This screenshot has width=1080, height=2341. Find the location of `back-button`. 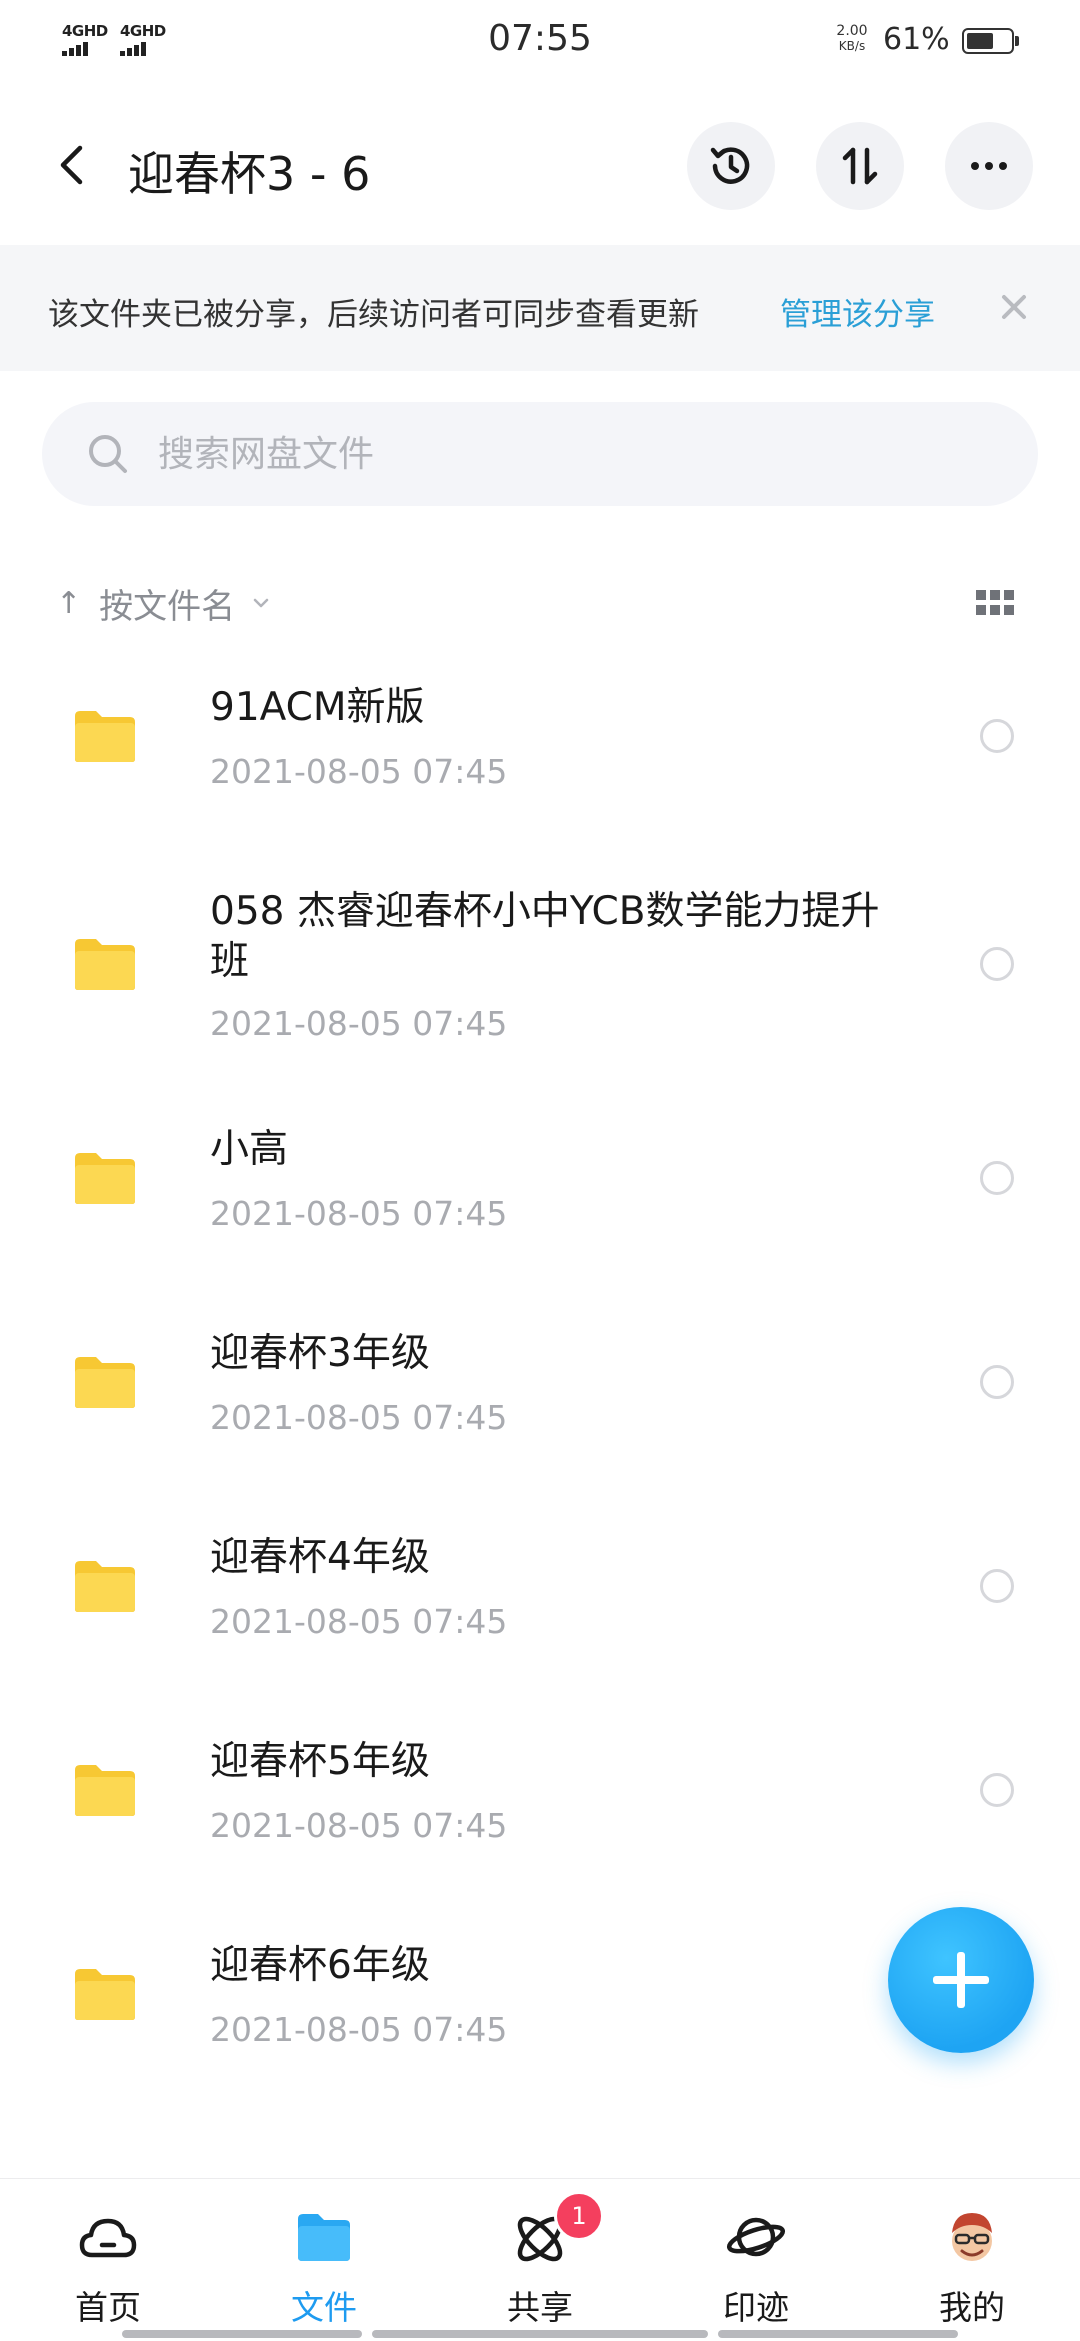

back-button is located at coordinates (73, 165).